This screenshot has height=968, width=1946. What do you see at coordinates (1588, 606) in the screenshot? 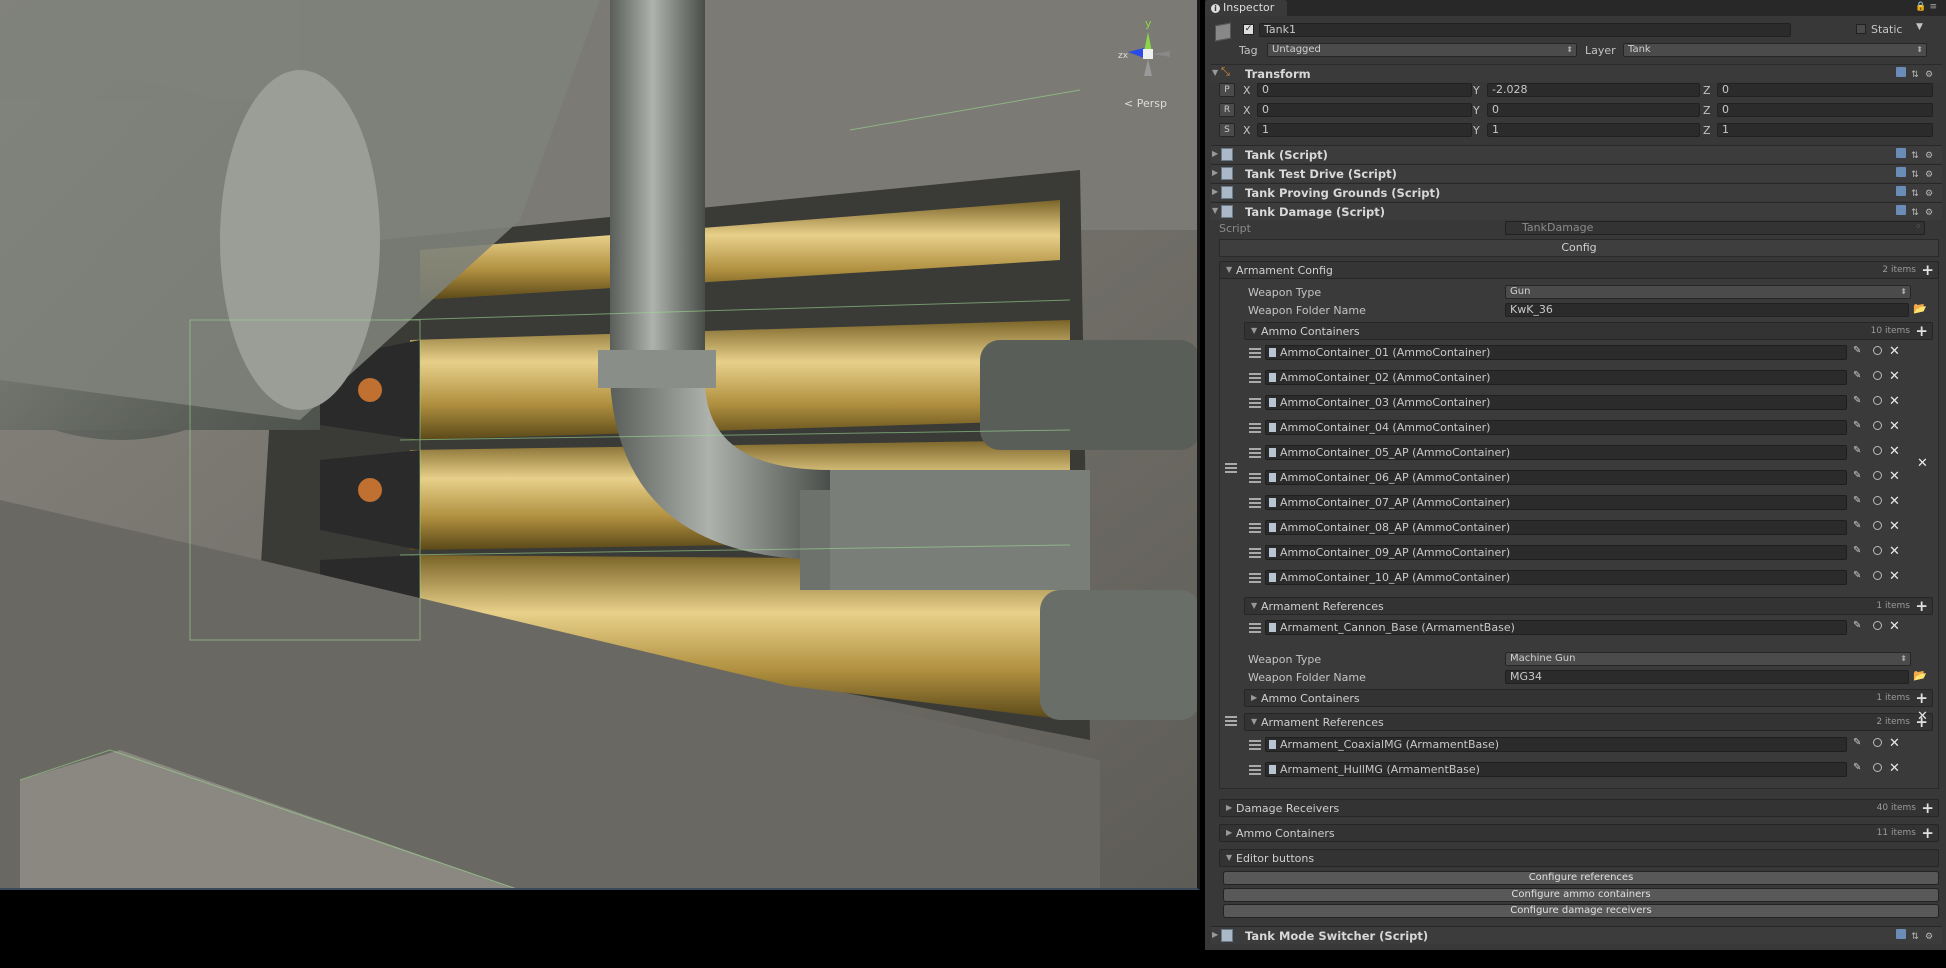
I see `armament-references-header: ▼ Armament References 1 items +` at bounding box center [1588, 606].